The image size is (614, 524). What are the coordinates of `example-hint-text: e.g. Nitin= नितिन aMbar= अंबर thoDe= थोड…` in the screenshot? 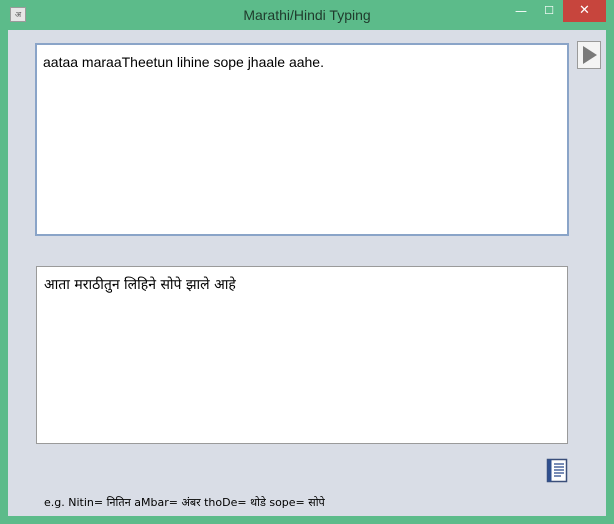 It's located at (184, 502).